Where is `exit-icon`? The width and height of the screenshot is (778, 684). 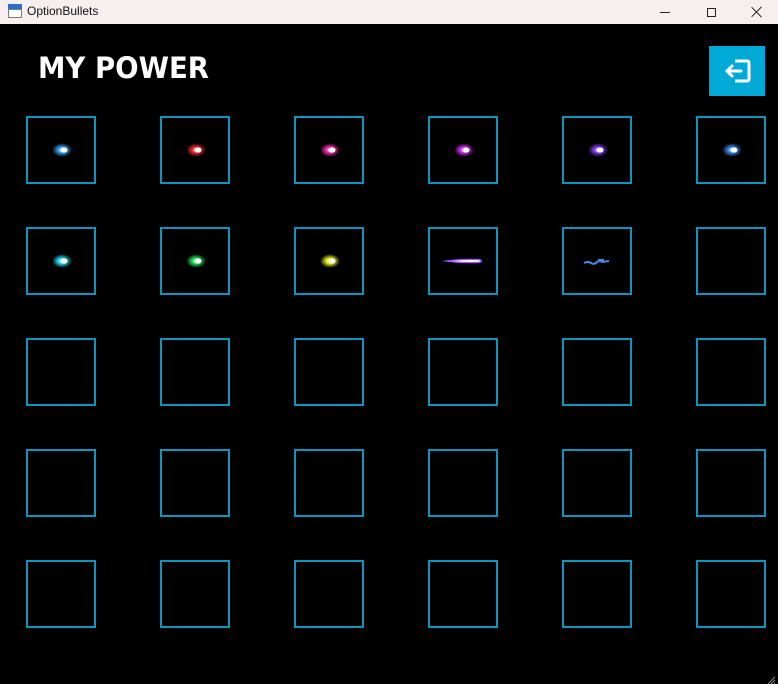
exit-icon is located at coordinates (737, 71).